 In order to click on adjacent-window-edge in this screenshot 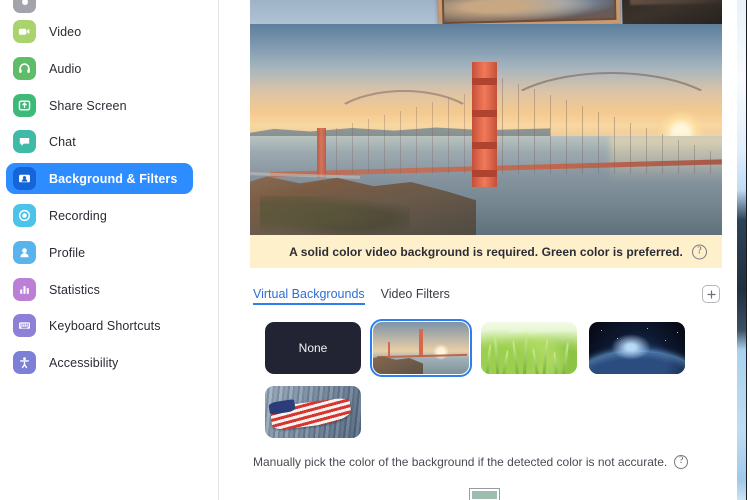, I will do `click(739, 250)`.